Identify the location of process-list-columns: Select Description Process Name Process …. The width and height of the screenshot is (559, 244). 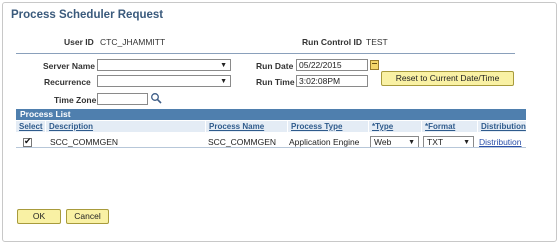
(271, 126).